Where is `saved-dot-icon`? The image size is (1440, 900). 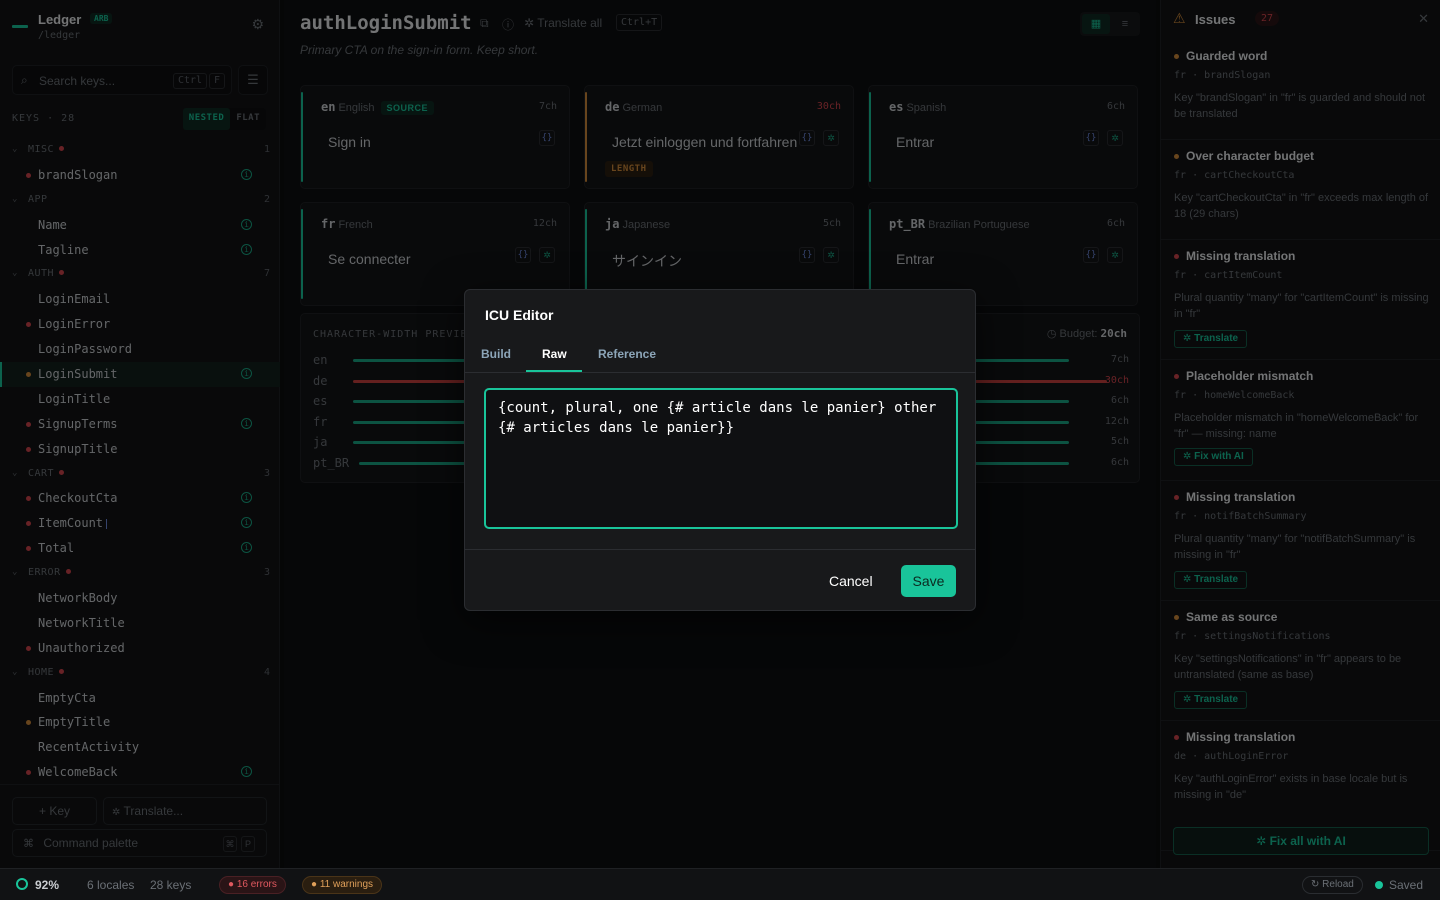 saved-dot-icon is located at coordinates (1379, 885).